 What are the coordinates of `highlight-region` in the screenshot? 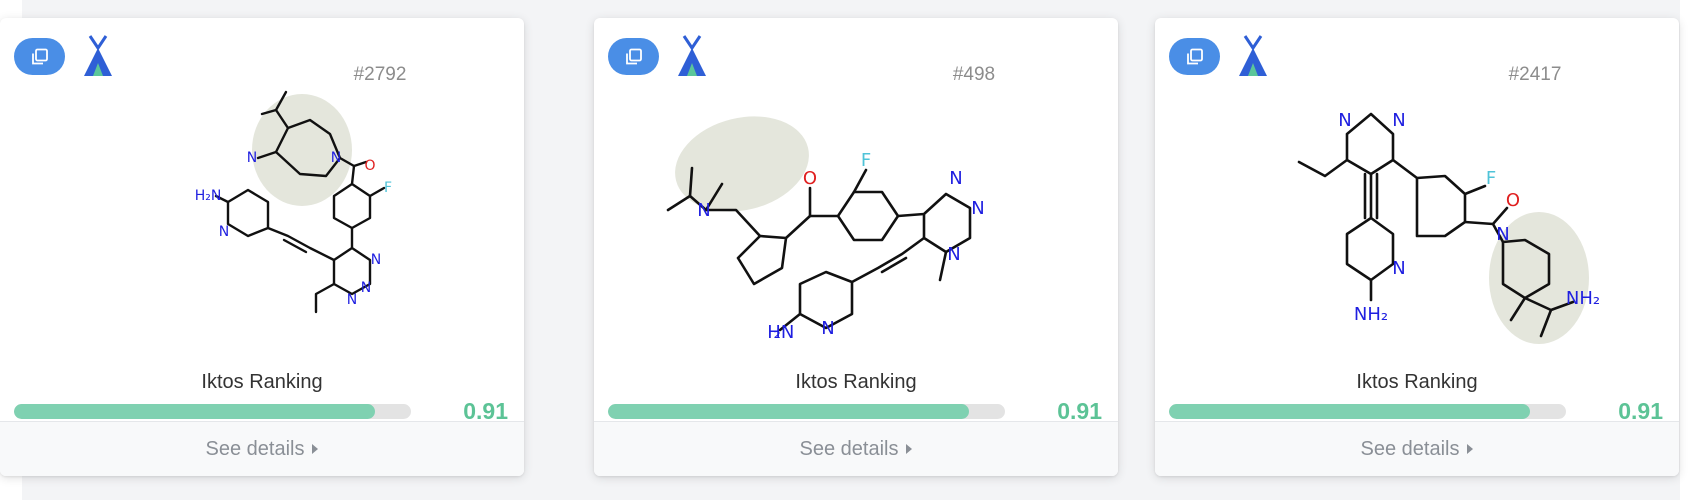 It's located at (742, 164).